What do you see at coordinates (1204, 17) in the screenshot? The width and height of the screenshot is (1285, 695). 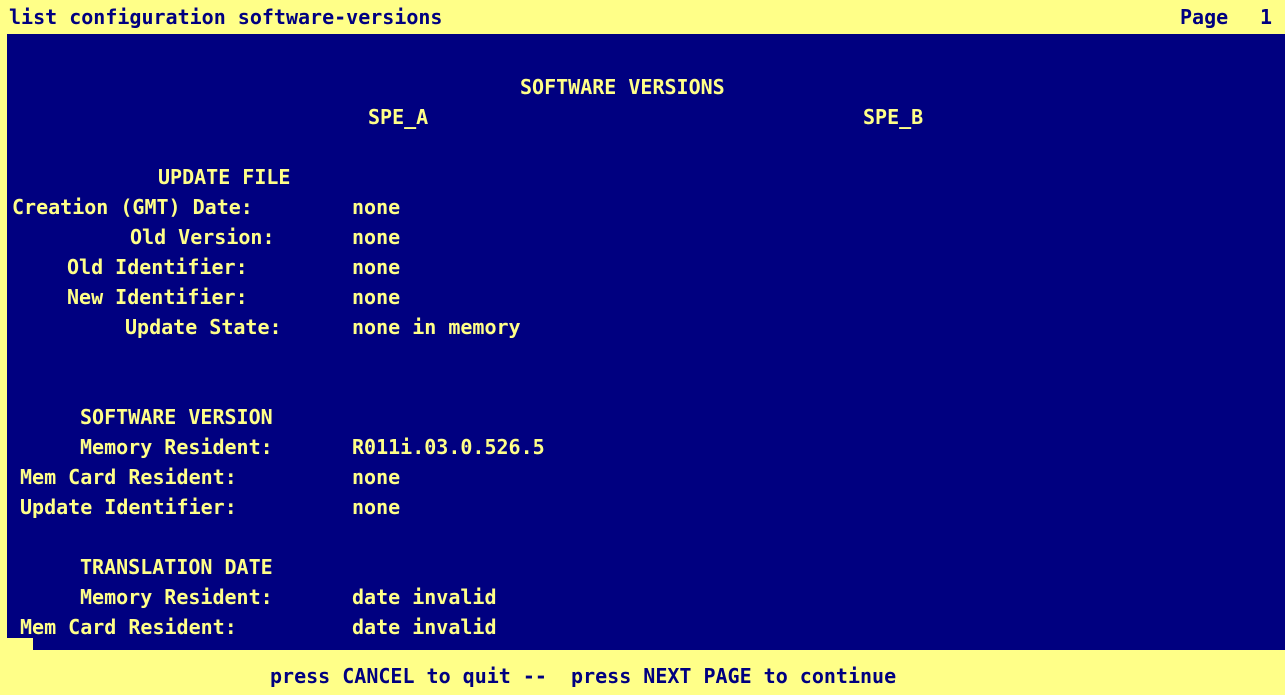 I see `page-label: Page` at bounding box center [1204, 17].